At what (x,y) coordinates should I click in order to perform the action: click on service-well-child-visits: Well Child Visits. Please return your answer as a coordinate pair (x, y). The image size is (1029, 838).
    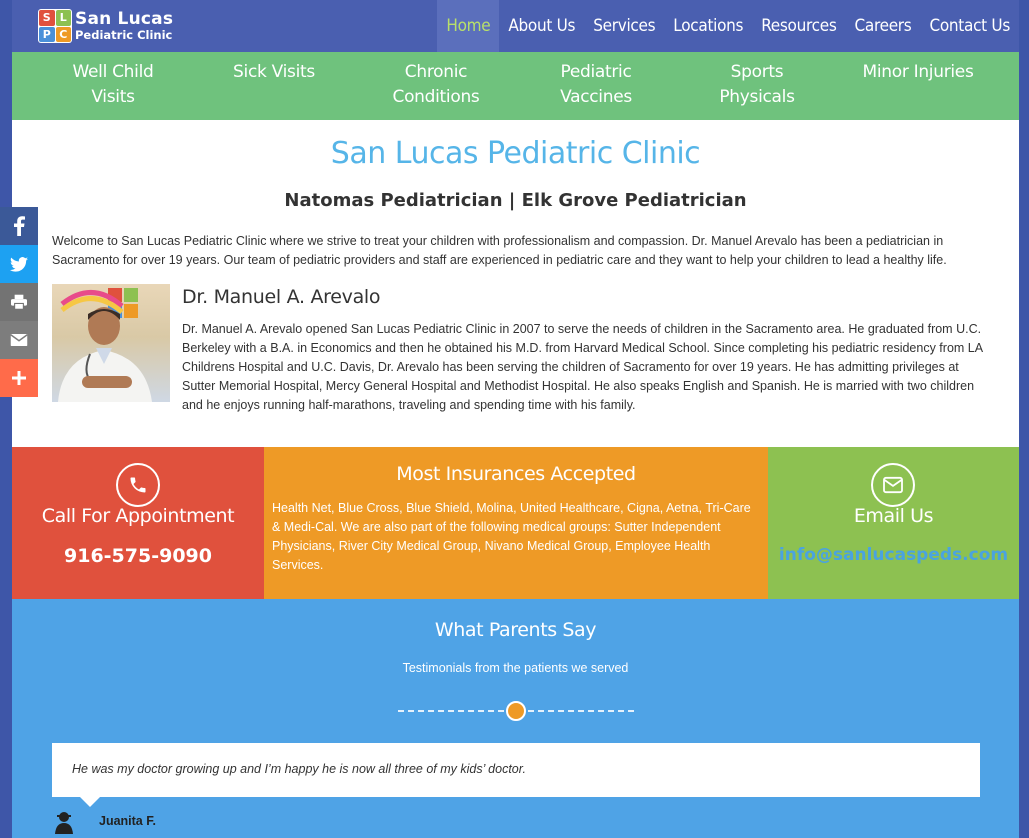
    Looking at the image, I should click on (113, 85).